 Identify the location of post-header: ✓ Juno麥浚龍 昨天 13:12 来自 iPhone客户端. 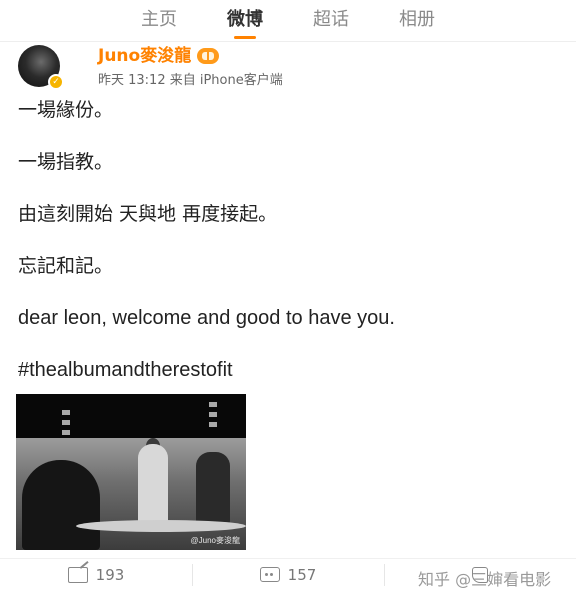
(150, 67).